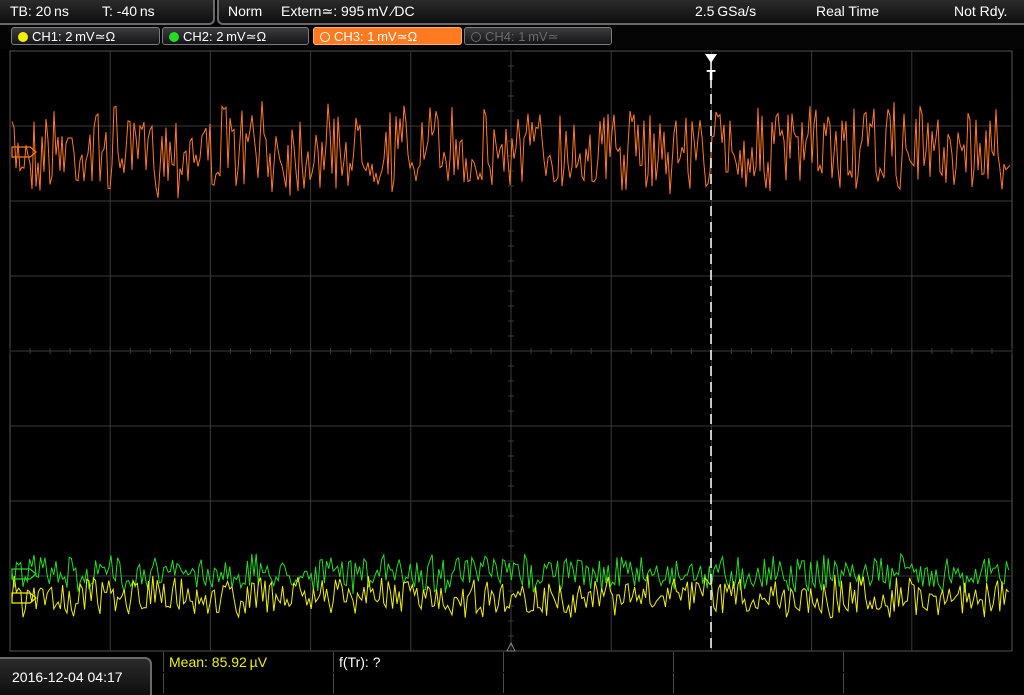  Describe the element at coordinates (174, 37) in the screenshot. I see `channel-2-dot-icon` at that location.